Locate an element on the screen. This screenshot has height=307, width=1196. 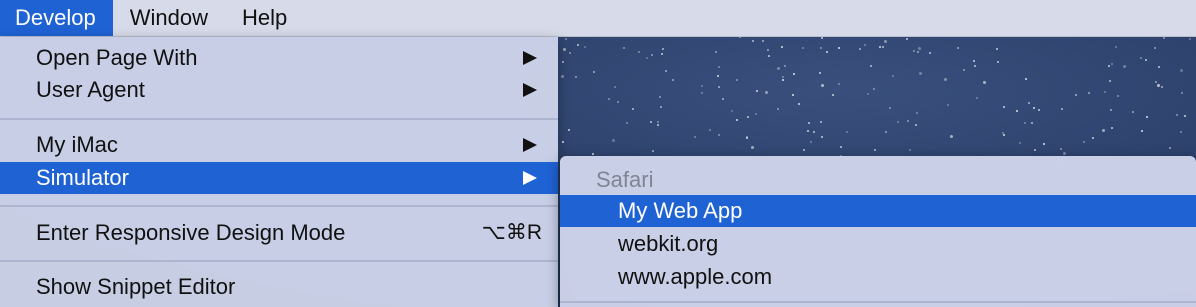
submenu-item-webkit-org: webkit.org is located at coordinates (878, 244).